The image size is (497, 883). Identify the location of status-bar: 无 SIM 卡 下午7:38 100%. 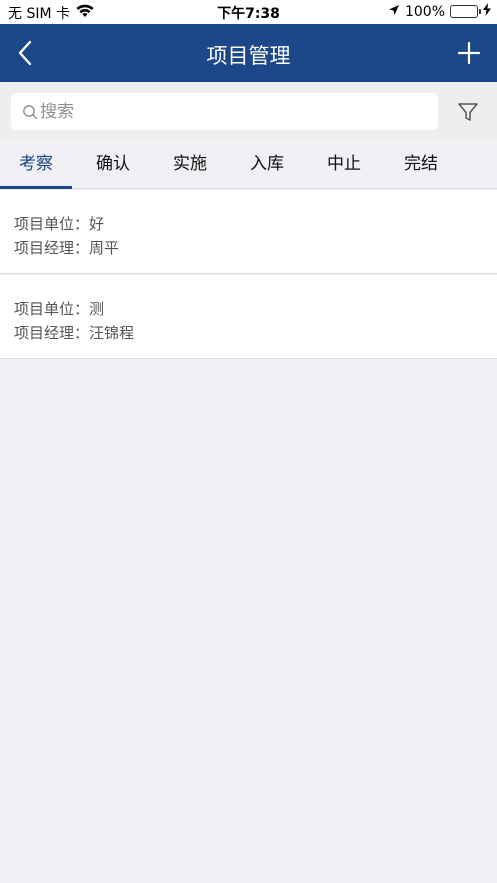
(248, 12).